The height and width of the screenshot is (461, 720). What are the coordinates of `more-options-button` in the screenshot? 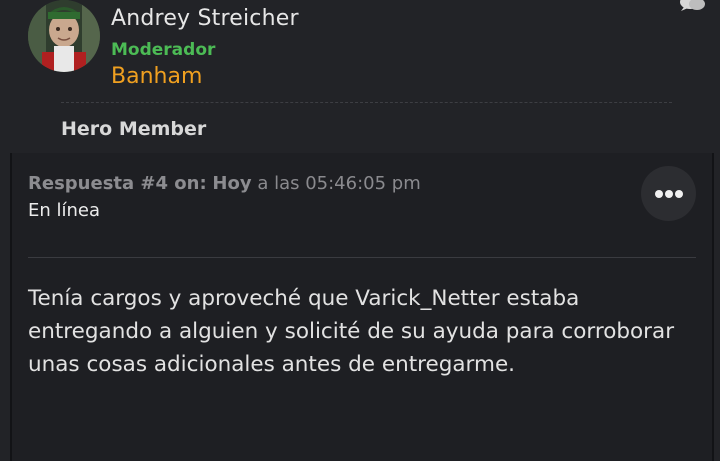 It's located at (668, 193).